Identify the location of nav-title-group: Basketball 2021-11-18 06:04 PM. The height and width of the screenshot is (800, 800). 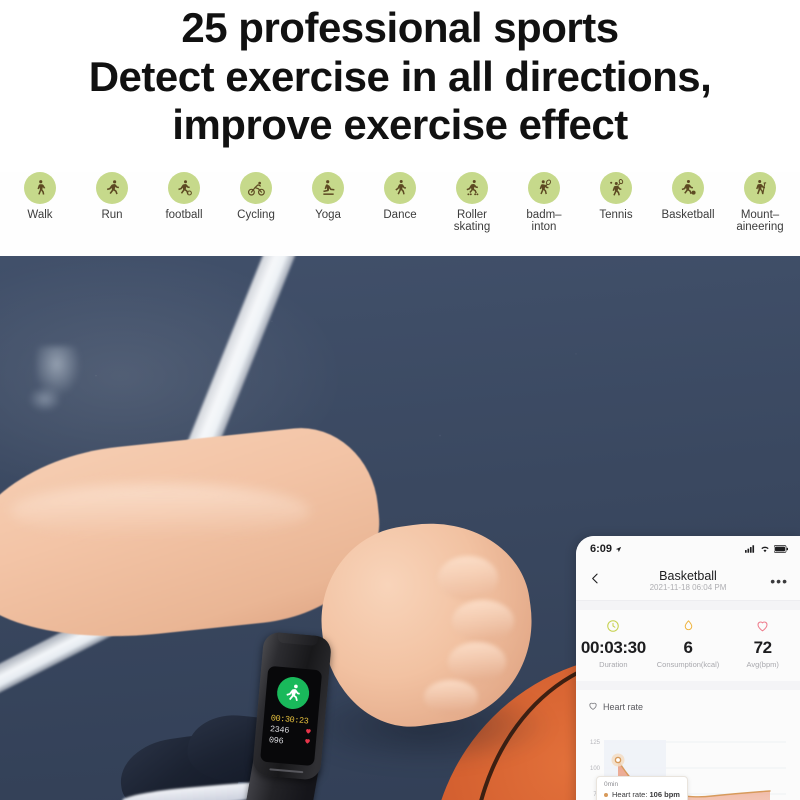
(688, 581).